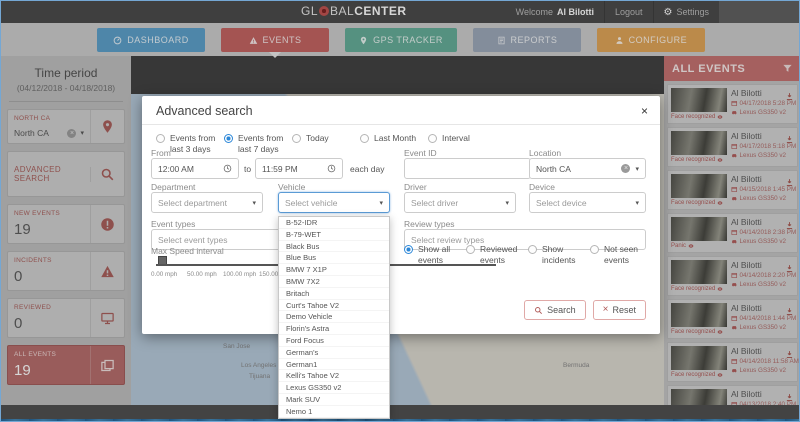 Image resolution: width=800 pixels, height=422 pixels. What do you see at coordinates (326, 144) in the screenshot?
I see `period-radio-option: Today` at bounding box center [326, 144].